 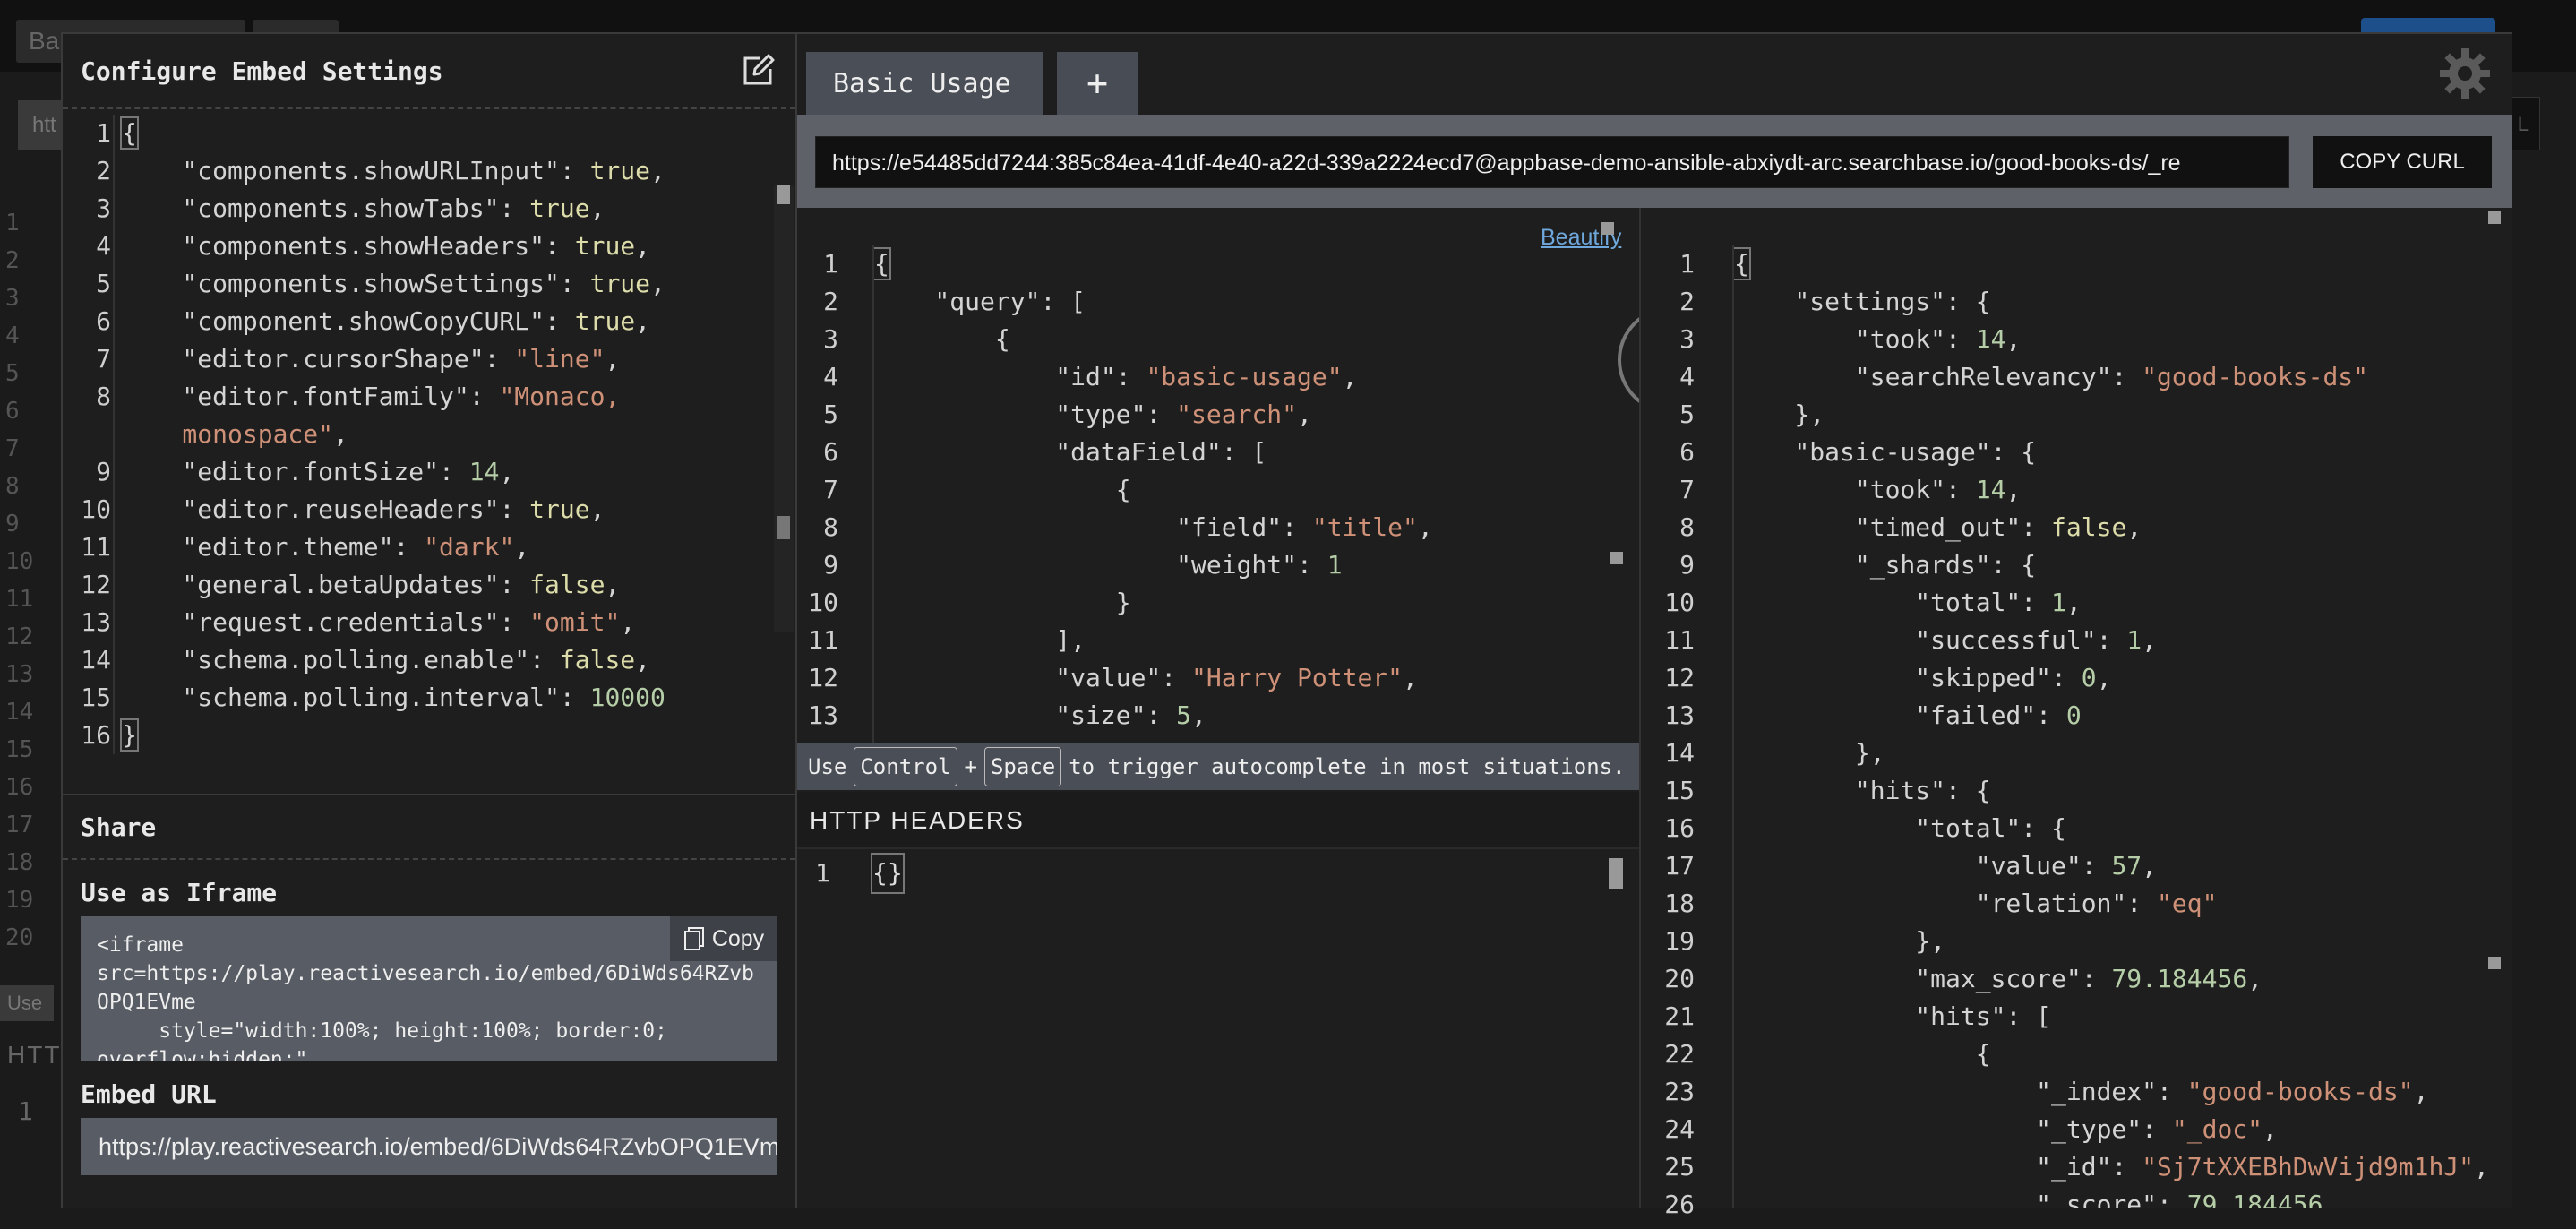 What do you see at coordinates (1616, 873) in the screenshot?
I see `headers-scrollbar-thumb` at bounding box center [1616, 873].